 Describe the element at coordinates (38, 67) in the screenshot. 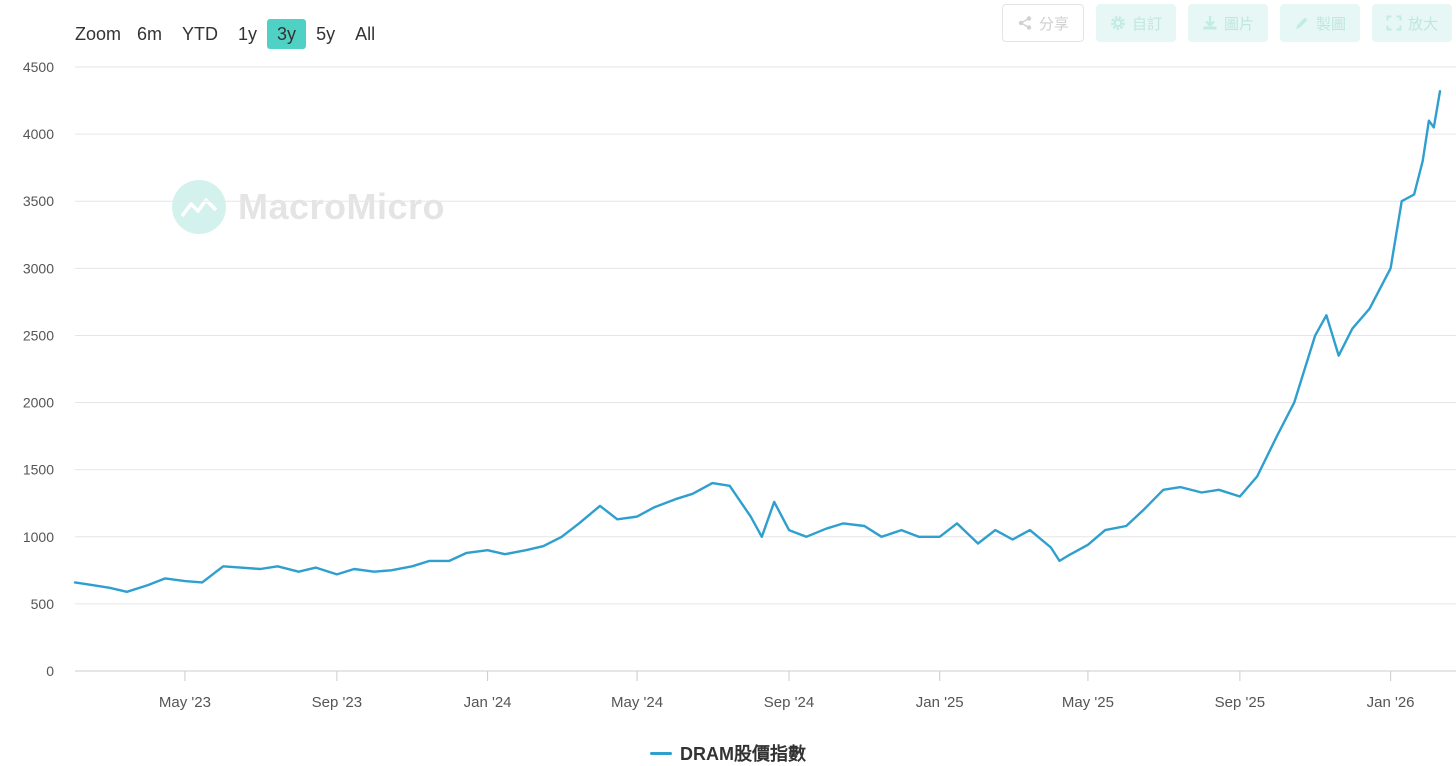

I see `y-tick-label: 4500` at that location.